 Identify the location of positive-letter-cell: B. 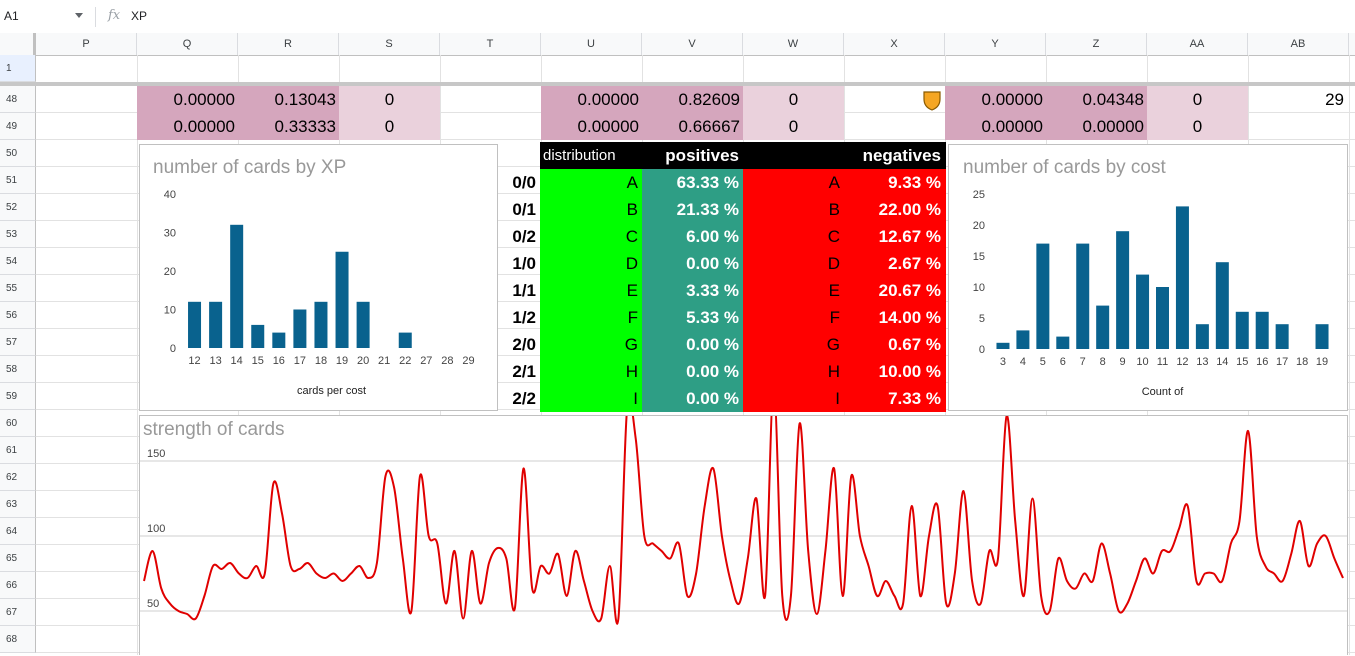
(591, 209).